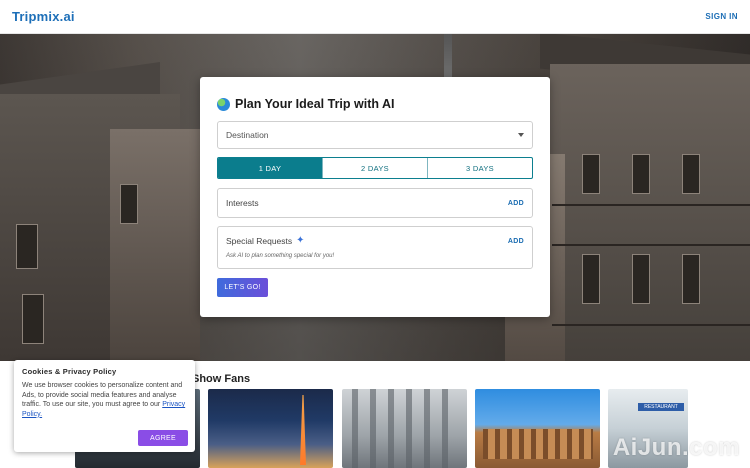 This screenshot has height=468, width=750. Describe the element at coordinates (270, 428) in the screenshot. I see `gallery-item-tokyo` at that location.